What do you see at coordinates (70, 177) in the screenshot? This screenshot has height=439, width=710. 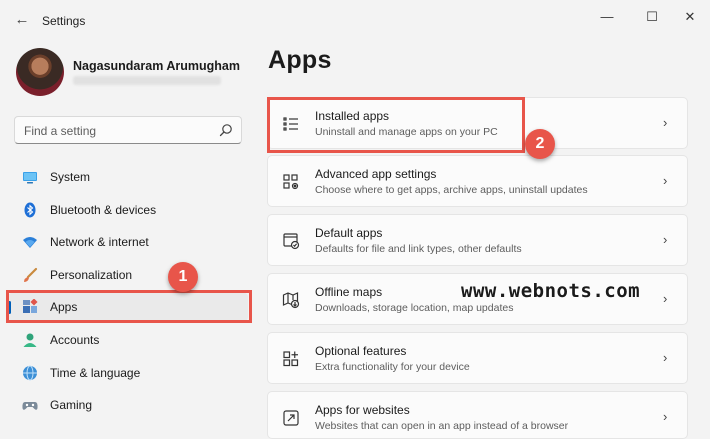 I see `sidebar-item-label: System` at bounding box center [70, 177].